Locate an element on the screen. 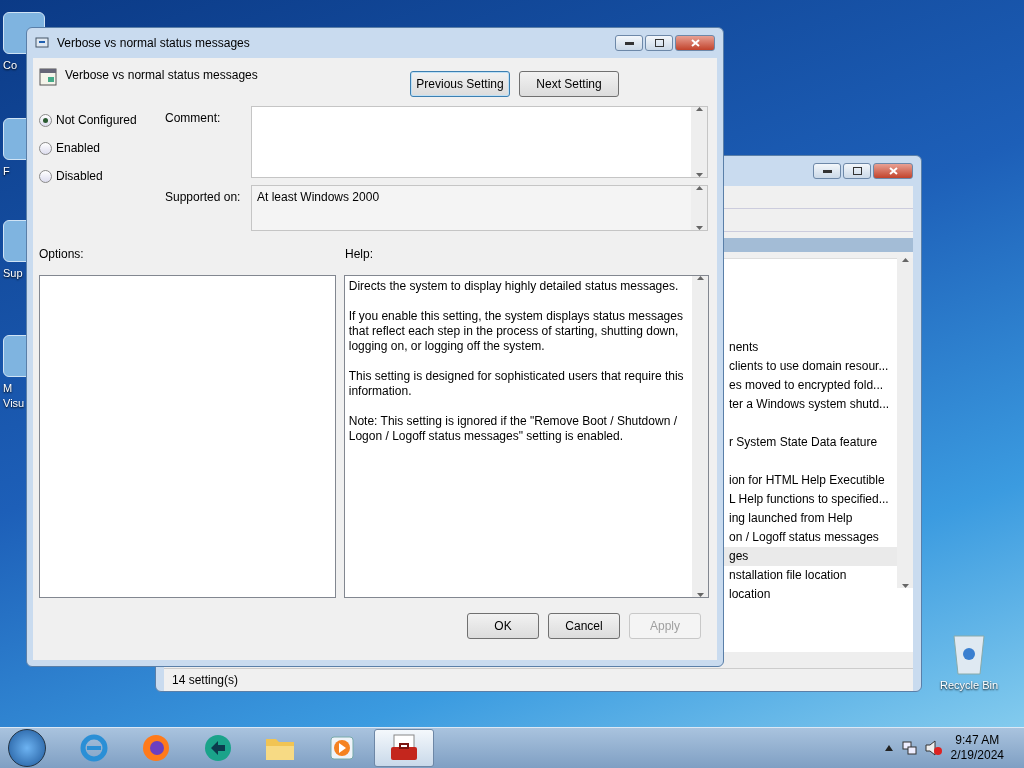 The width and height of the screenshot is (1024, 768). policy-icon is located at coordinates (43, 43).